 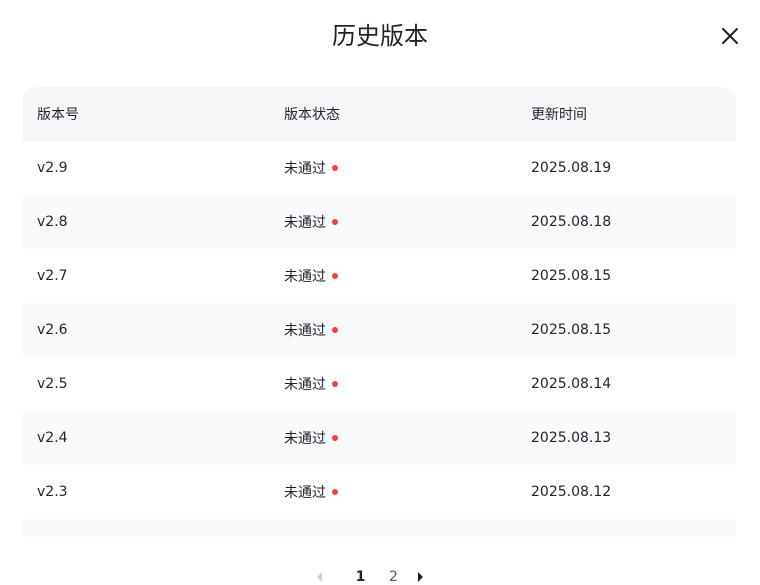 What do you see at coordinates (312, 115) in the screenshot?
I see `header-status: 版本状态` at bounding box center [312, 115].